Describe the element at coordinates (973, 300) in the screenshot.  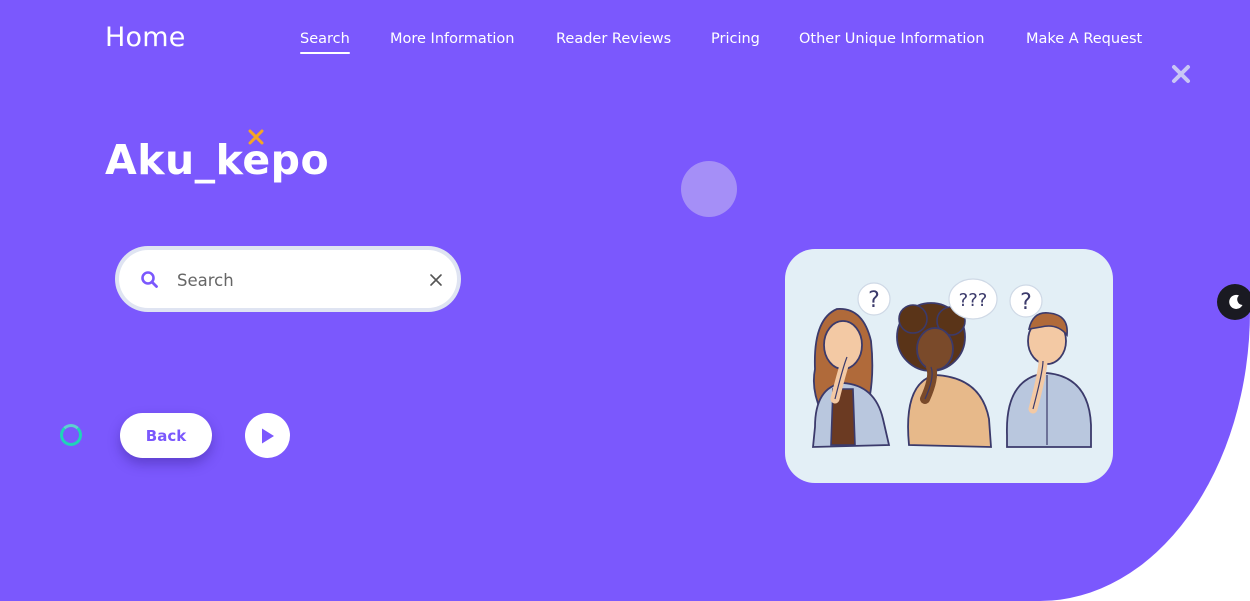
I see `illustration-mark: ???` at that location.